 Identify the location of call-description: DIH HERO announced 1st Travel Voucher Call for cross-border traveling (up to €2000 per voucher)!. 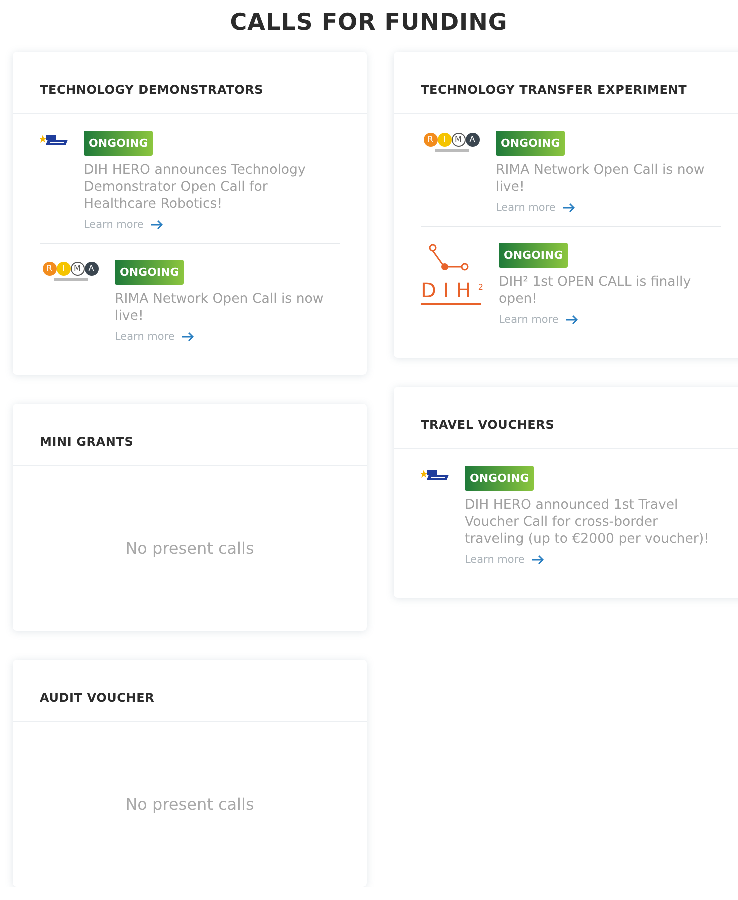
(587, 522).